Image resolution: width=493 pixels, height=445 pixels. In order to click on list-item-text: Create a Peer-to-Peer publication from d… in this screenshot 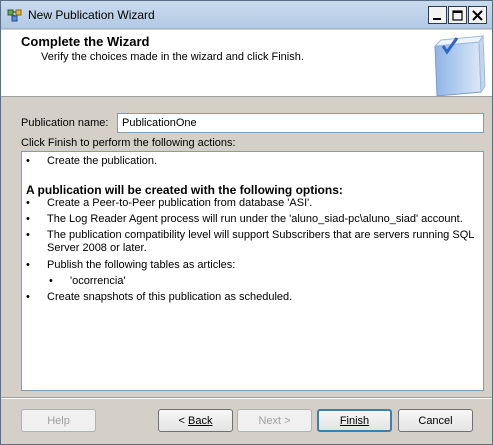, I will do `click(180, 203)`.